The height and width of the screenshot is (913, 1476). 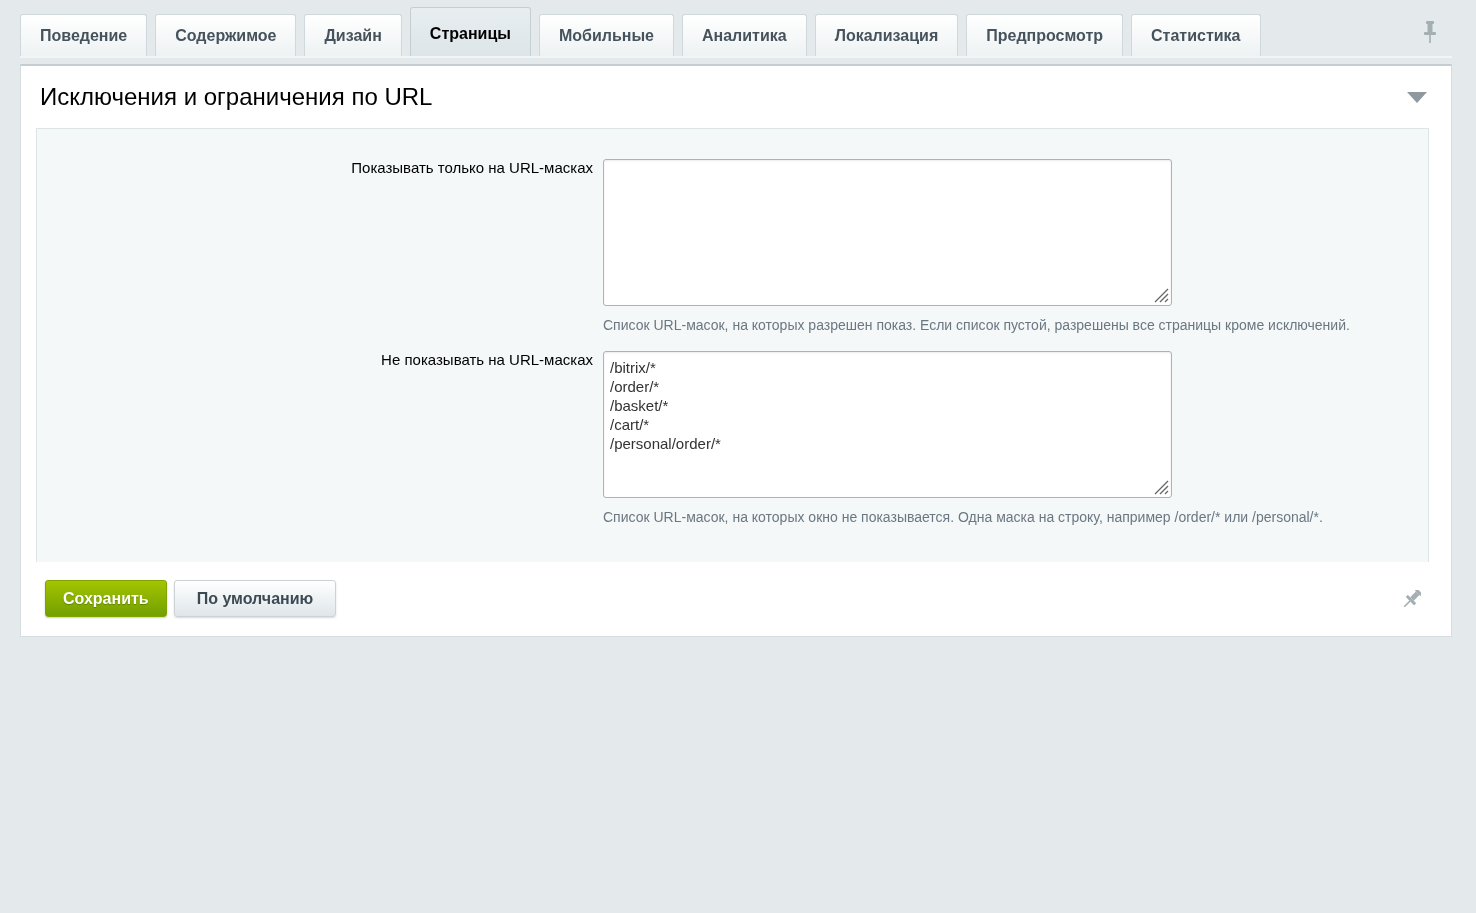 I want to click on collapse-triangle-icon, so click(x=1417, y=97).